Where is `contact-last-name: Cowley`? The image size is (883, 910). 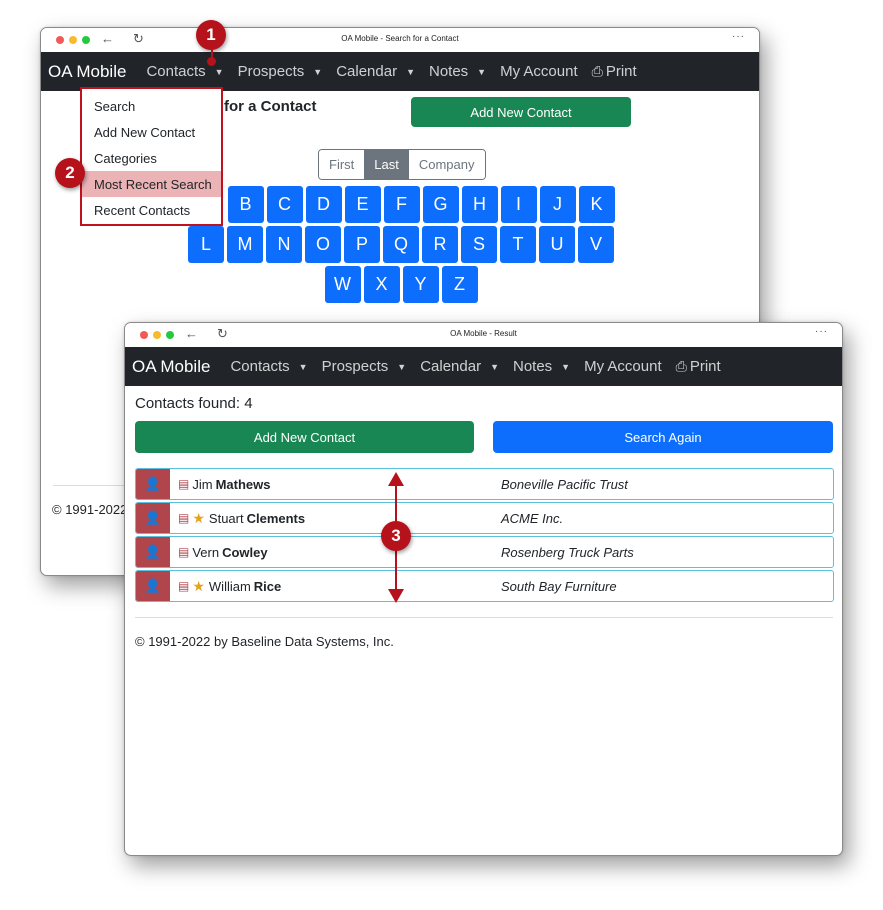
contact-last-name: Cowley is located at coordinates (245, 552).